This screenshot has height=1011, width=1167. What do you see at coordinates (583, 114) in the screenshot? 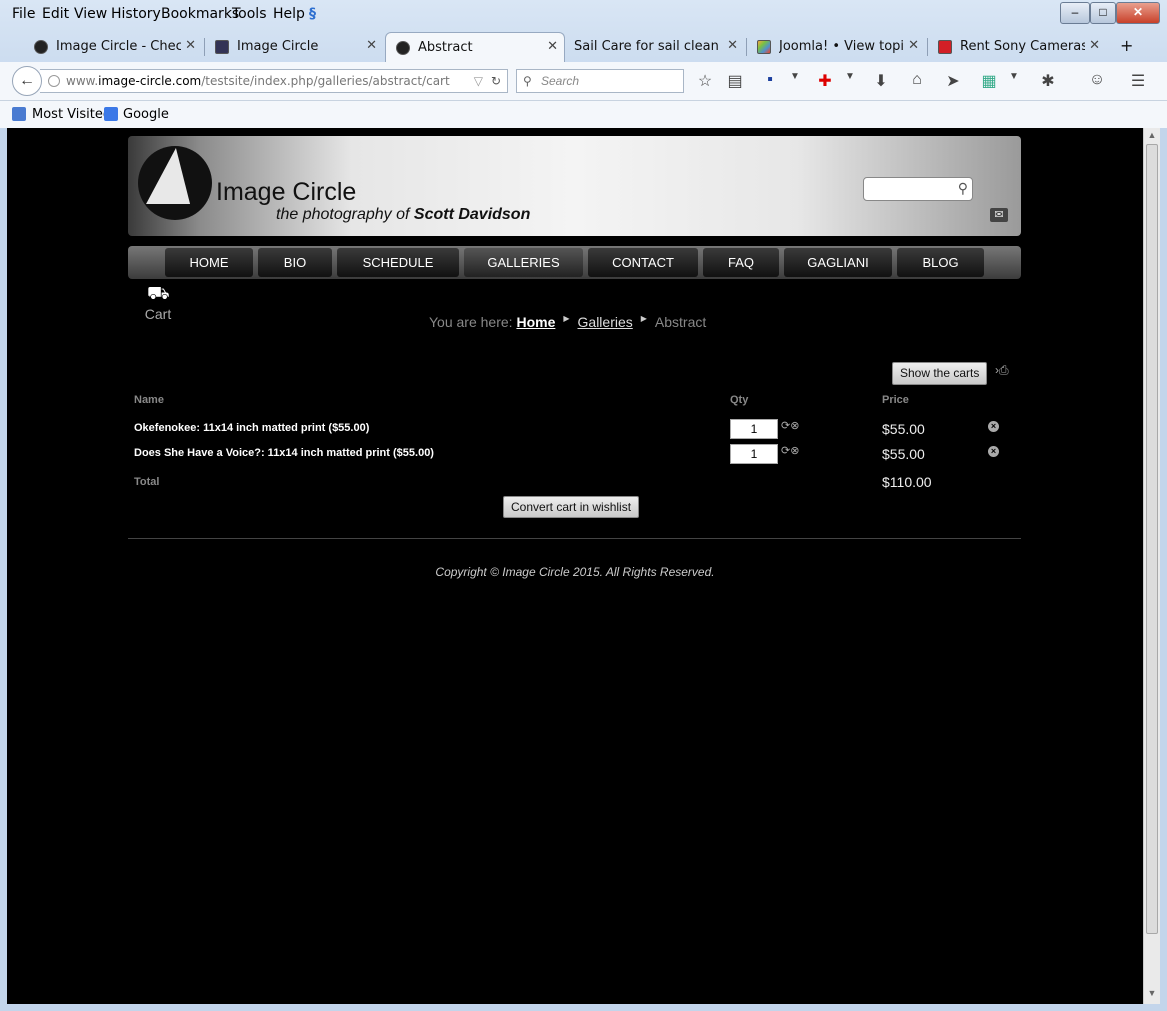
I see `bookmarks-toolbar: Most Visited Google` at bounding box center [583, 114].